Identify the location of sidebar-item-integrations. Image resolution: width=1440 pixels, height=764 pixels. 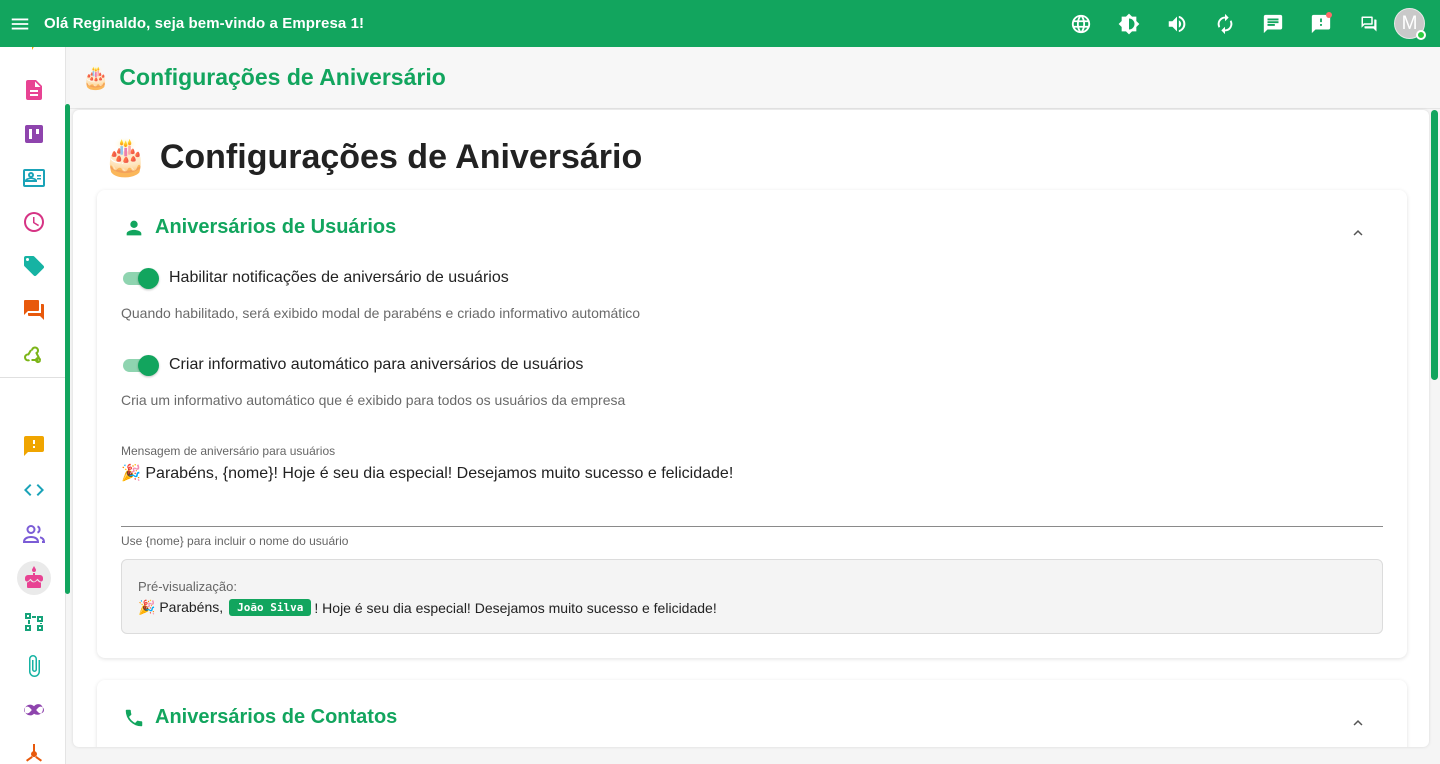
(34, 710).